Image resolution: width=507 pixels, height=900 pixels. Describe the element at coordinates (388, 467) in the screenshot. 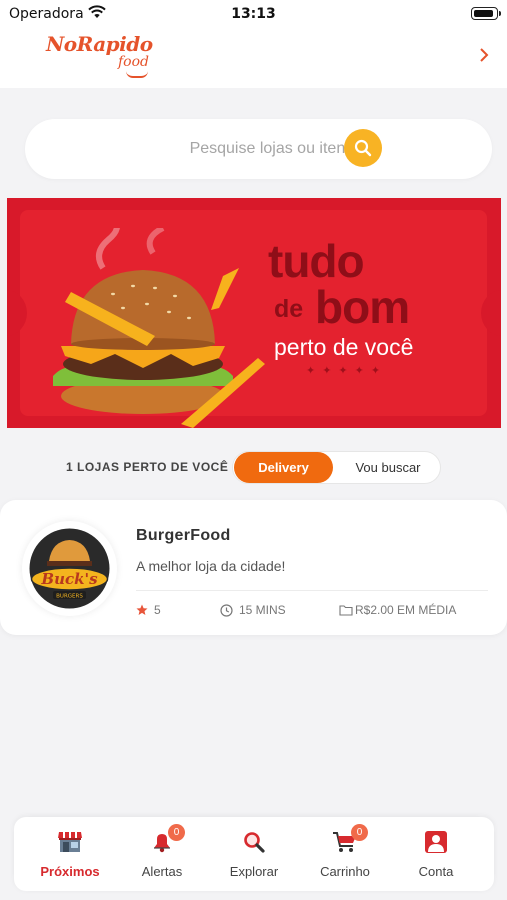

I see `pickup-option: Vou buscar` at that location.